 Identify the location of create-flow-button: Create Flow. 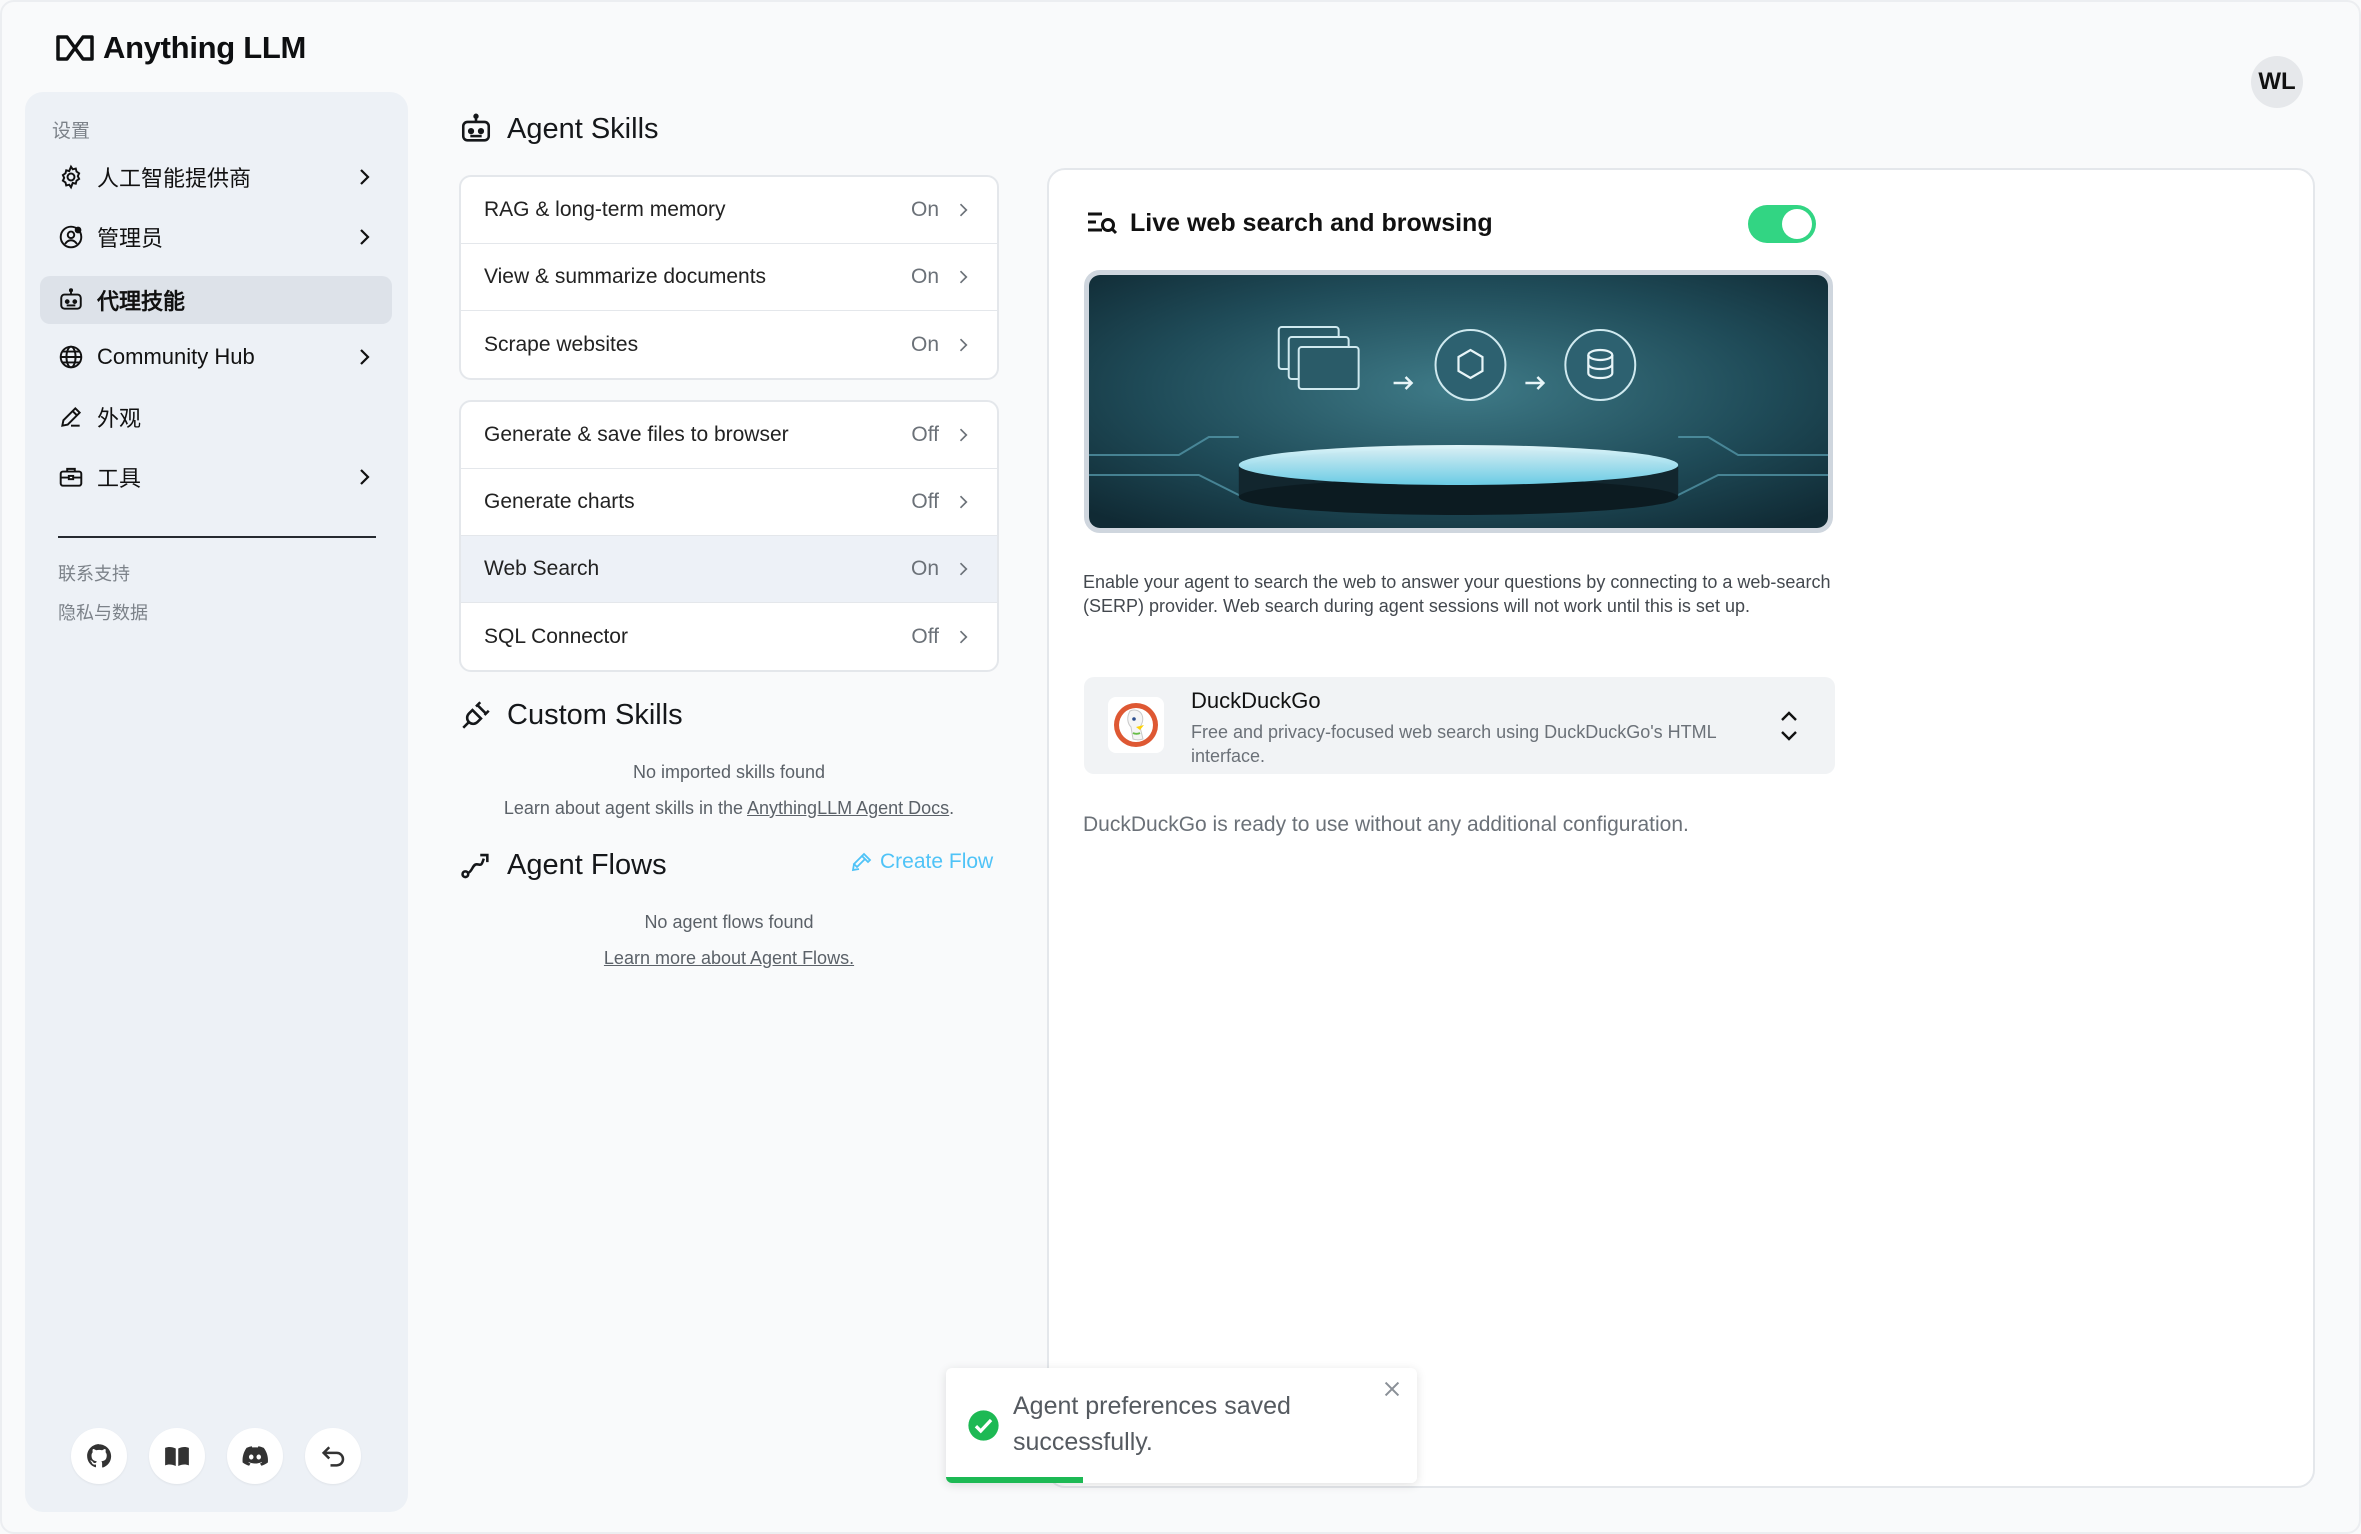
(921, 862).